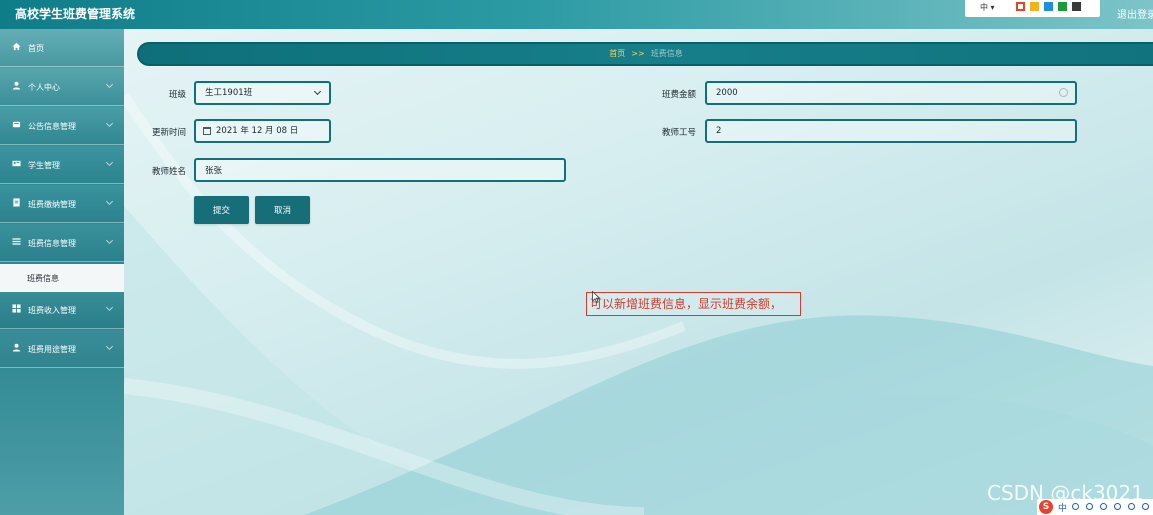 The width and height of the screenshot is (1153, 515). What do you see at coordinates (16, 46) in the screenshot?
I see `home-icon` at bounding box center [16, 46].